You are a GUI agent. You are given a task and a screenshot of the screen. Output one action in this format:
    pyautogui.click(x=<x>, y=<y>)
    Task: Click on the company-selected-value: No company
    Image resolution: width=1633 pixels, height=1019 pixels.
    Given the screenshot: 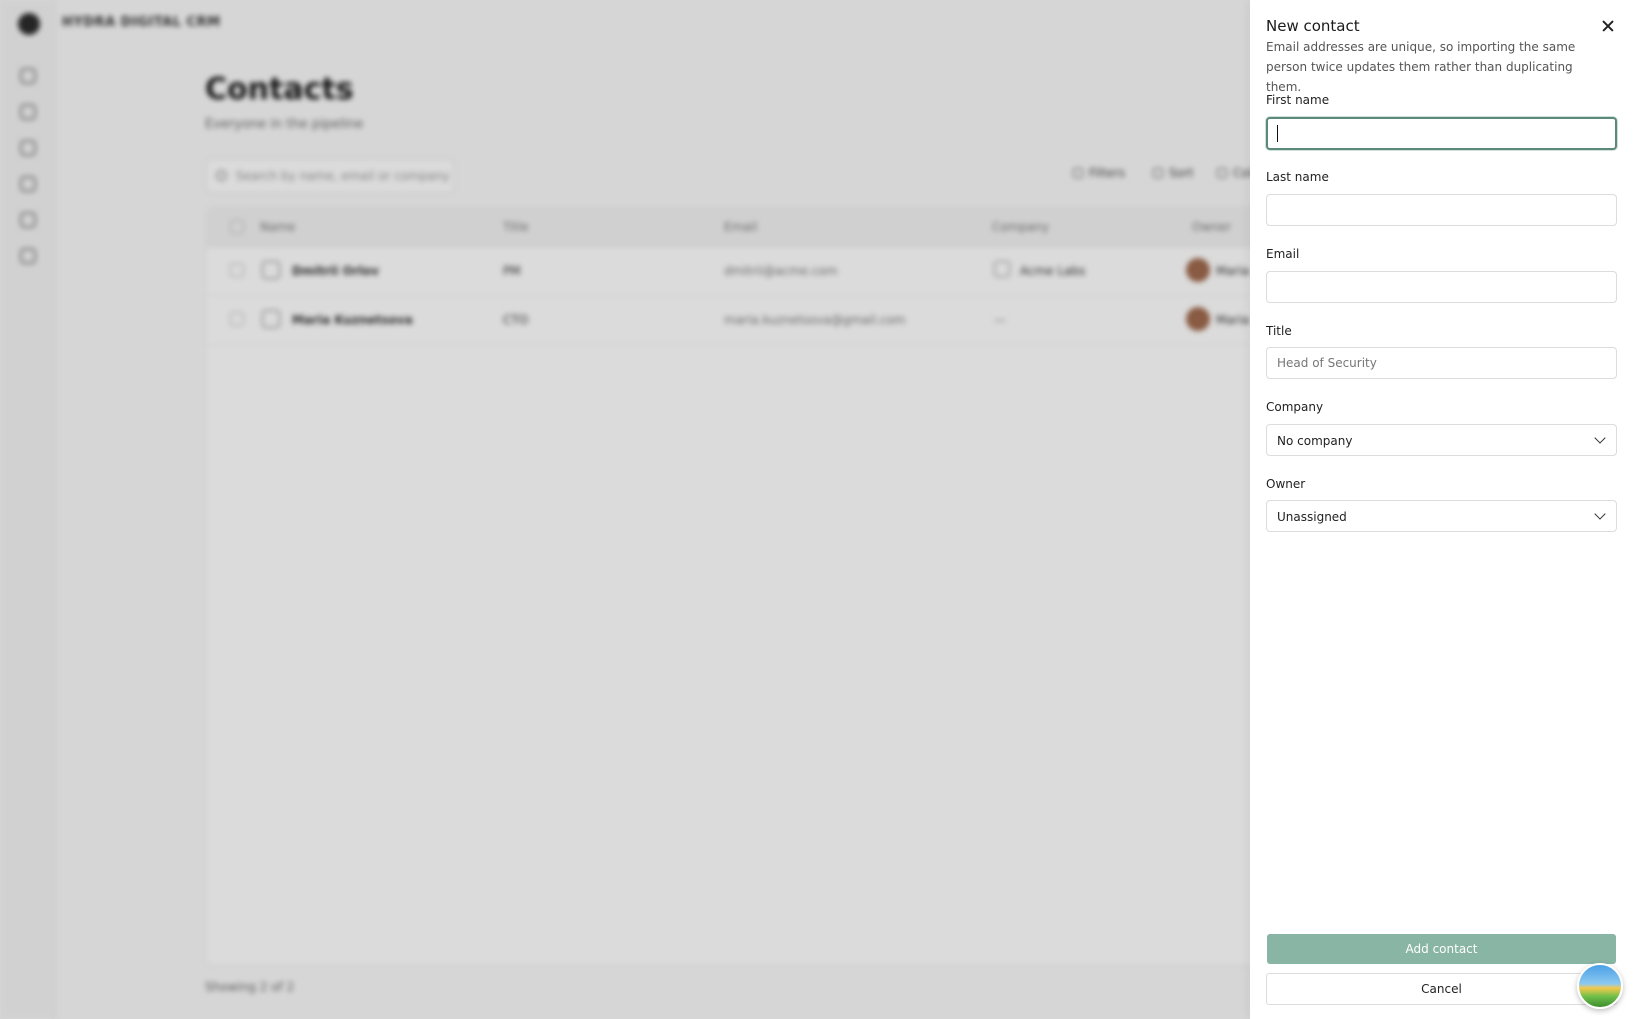 What is the action you would take?
    pyautogui.click(x=1315, y=441)
    